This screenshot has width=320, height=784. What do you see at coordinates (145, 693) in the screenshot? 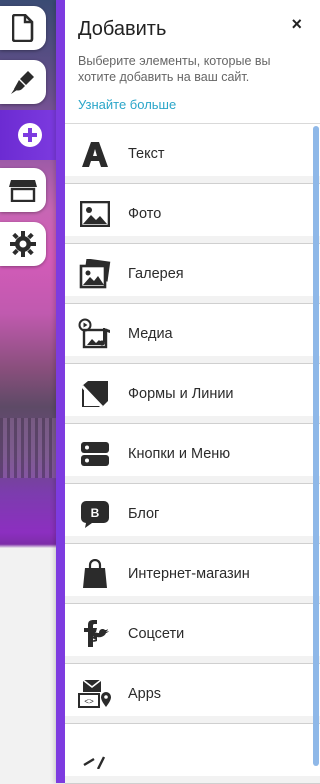
I see `item-label: Apps` at bounding box center [145, 693].